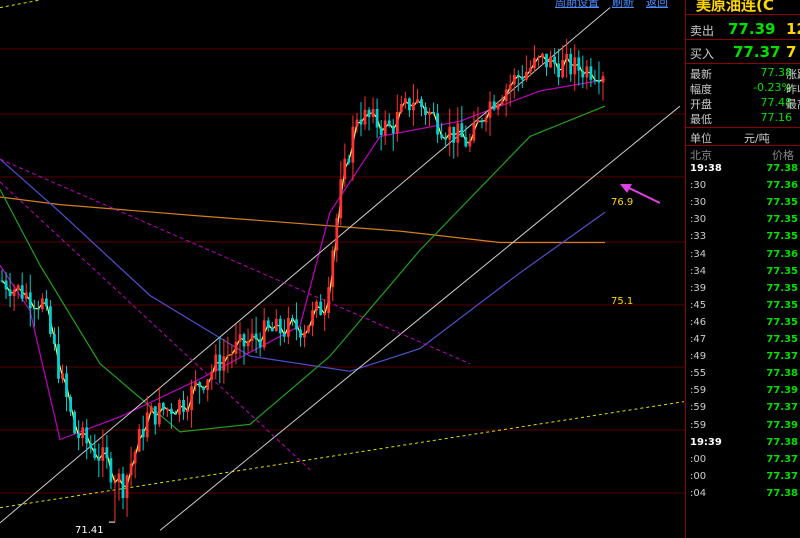 This screenshot has height=538, width=800. I want to click on tick-row: :45 77.35, so click(743, 308).